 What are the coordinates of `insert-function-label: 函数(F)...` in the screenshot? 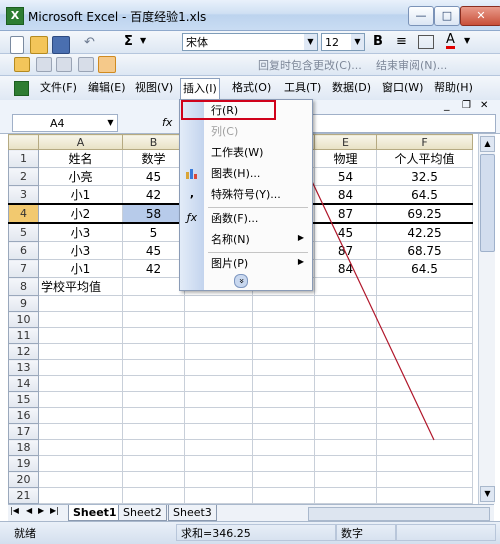 It's located at (235, 218).